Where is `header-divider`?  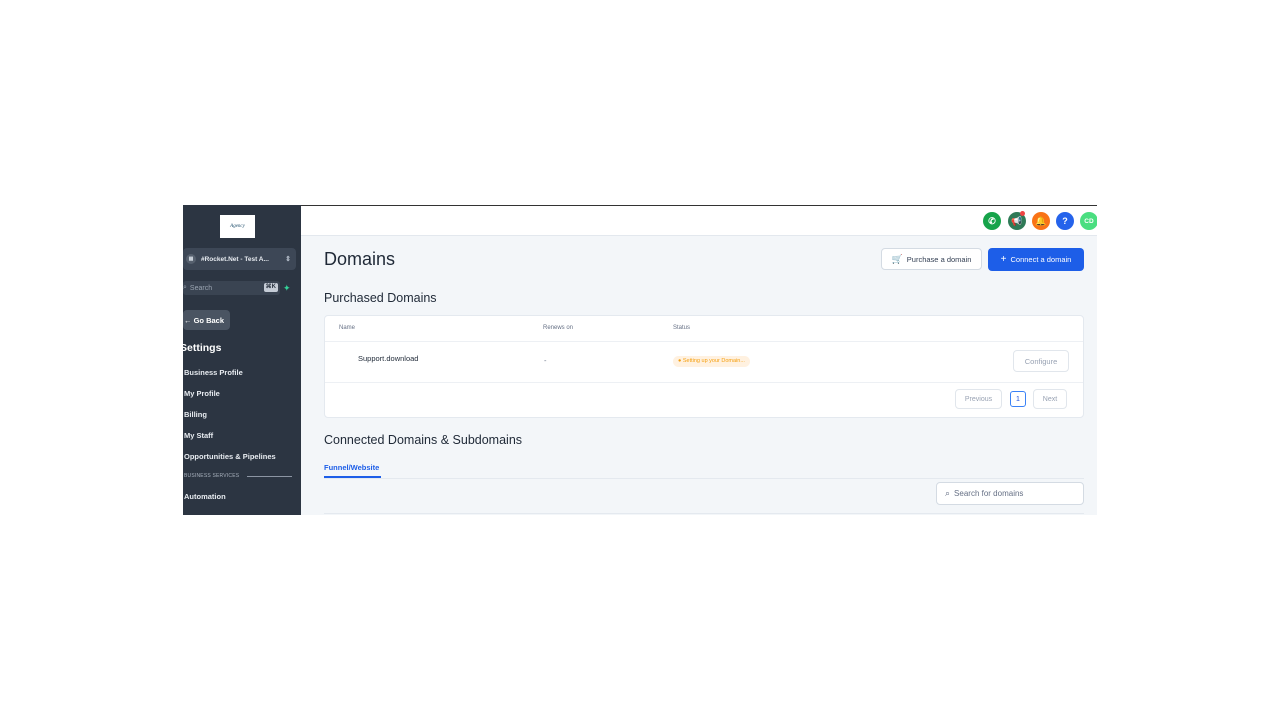 header-divider is located at coordinates (704, 341).